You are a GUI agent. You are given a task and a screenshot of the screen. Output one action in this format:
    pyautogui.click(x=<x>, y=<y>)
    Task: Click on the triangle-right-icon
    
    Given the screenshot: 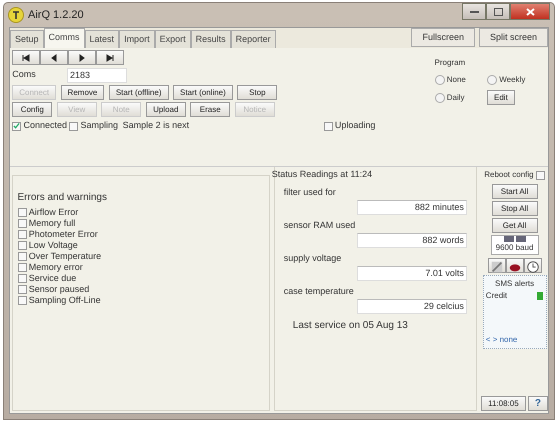 What is the action you would take?
    pyautogui.click(x=82, y=58)
    